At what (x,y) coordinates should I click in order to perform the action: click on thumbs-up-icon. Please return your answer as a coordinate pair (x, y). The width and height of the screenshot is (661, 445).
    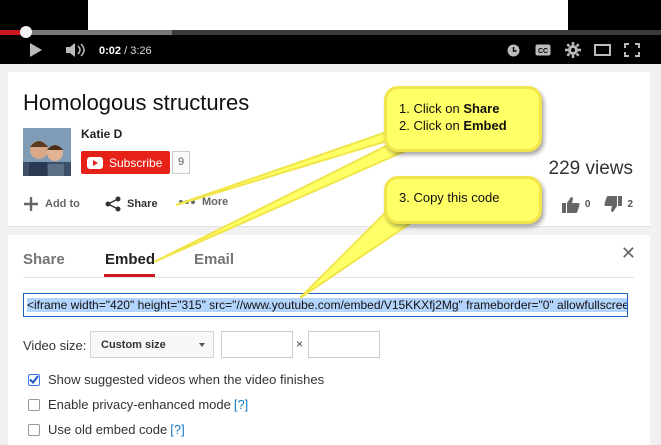
    Looking at the image, I should click on (570, 205).